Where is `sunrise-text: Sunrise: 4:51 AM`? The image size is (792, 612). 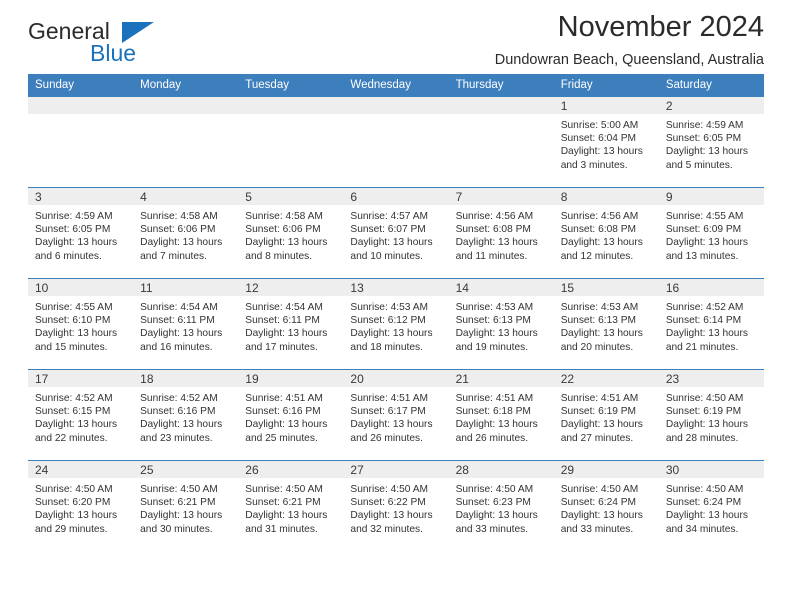 sunrise-text: Sunrise: 4:51 AM is located at coordinates (284, 398).